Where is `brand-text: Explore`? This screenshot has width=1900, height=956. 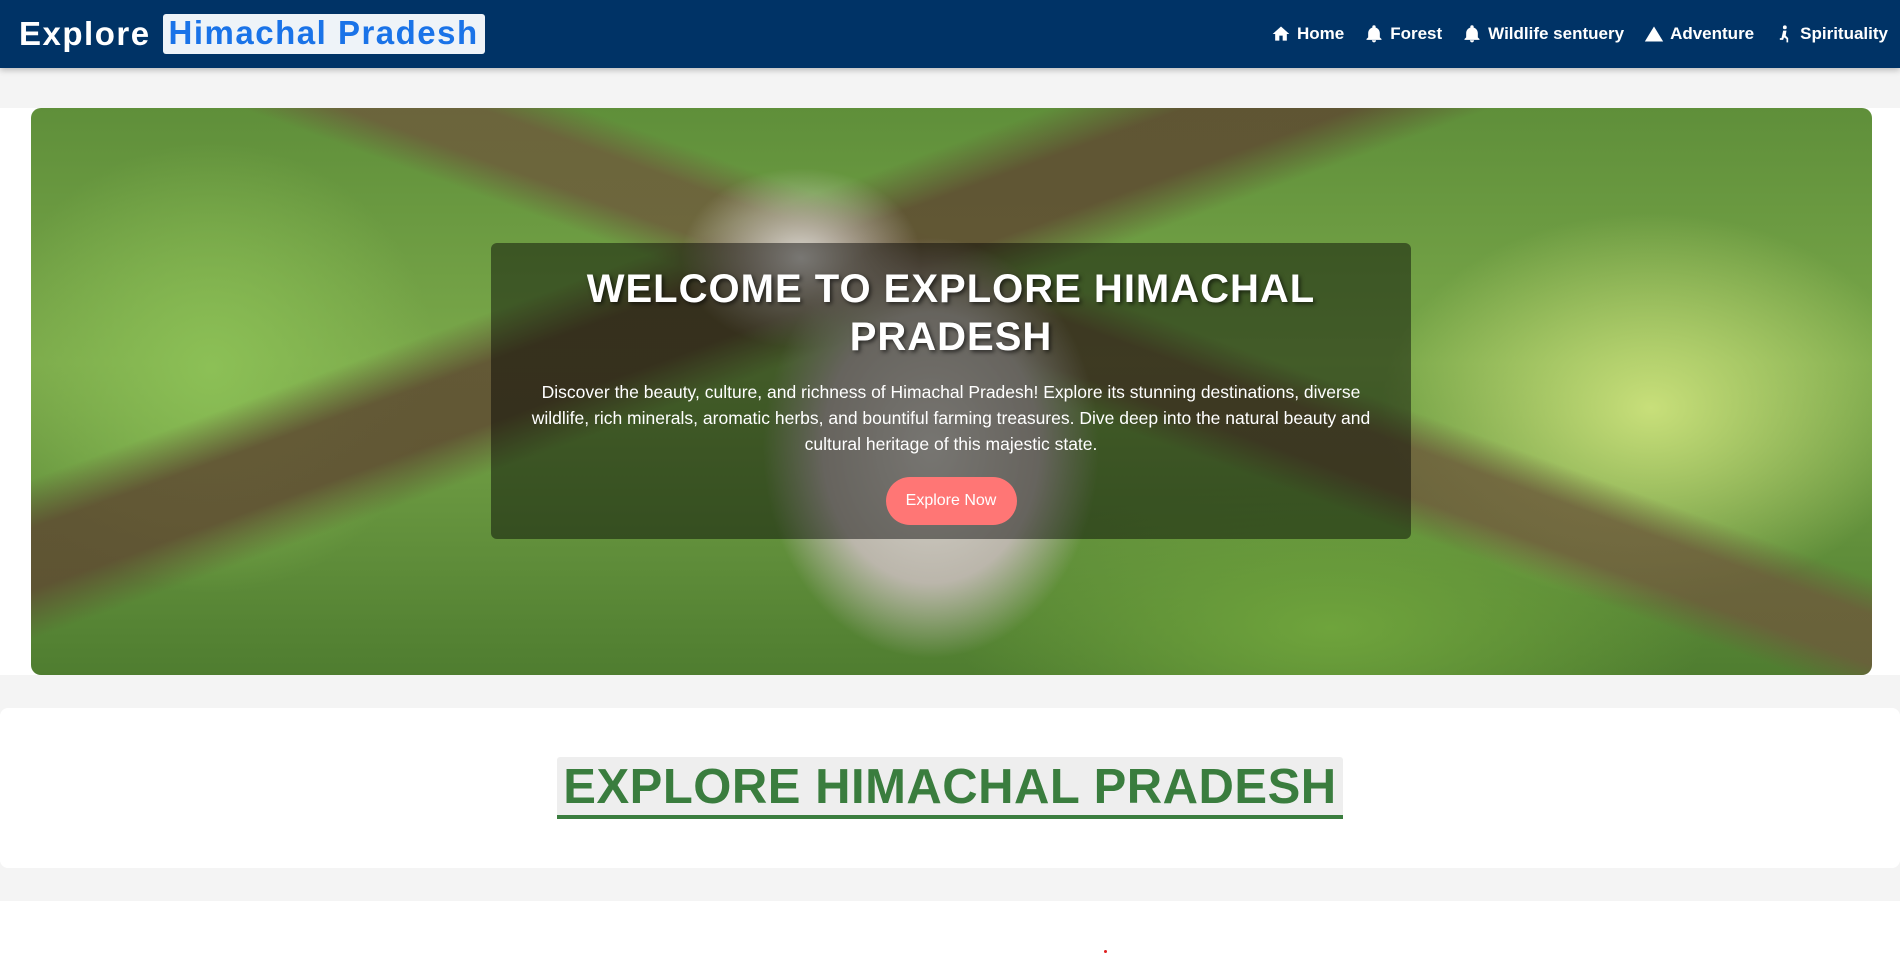 brand-text: Explore is located at coordinates (85, 33).